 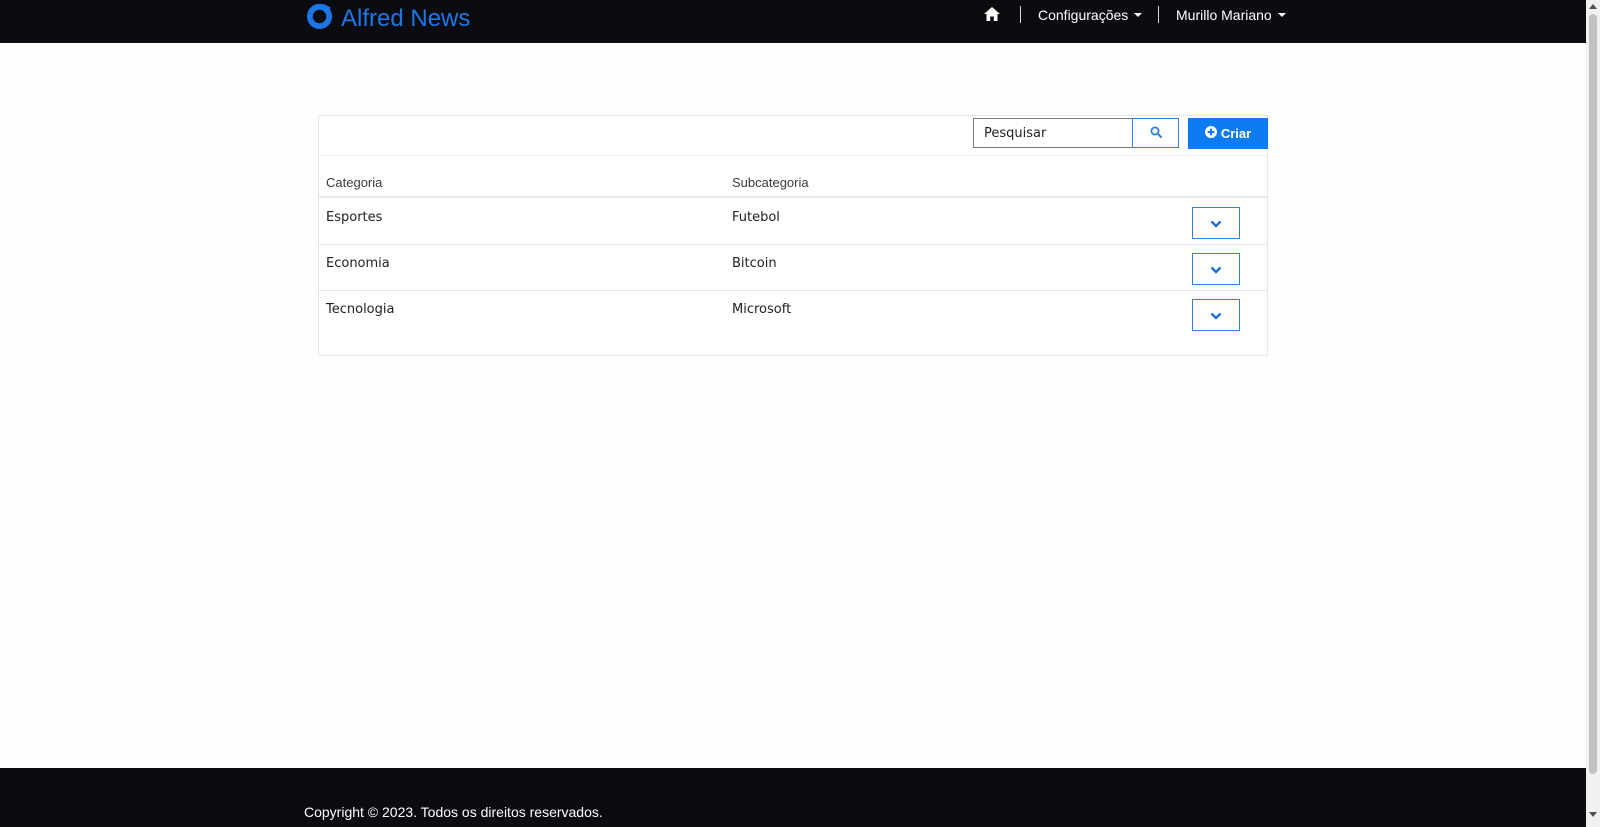 What do you see at coordinates (1236, 133) in the screenshot?
I see `create-button-label: Criar` at bounding box center [1236, 133].